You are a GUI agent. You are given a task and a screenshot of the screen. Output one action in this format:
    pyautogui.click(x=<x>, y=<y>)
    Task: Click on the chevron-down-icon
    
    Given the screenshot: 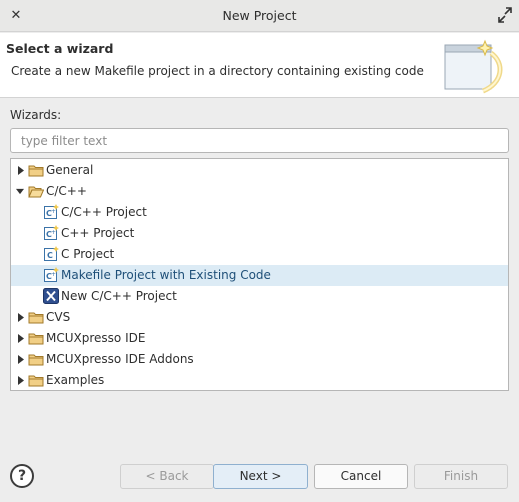 What is the action you would take?
    pyautogui.click(x=20, y=191)
    